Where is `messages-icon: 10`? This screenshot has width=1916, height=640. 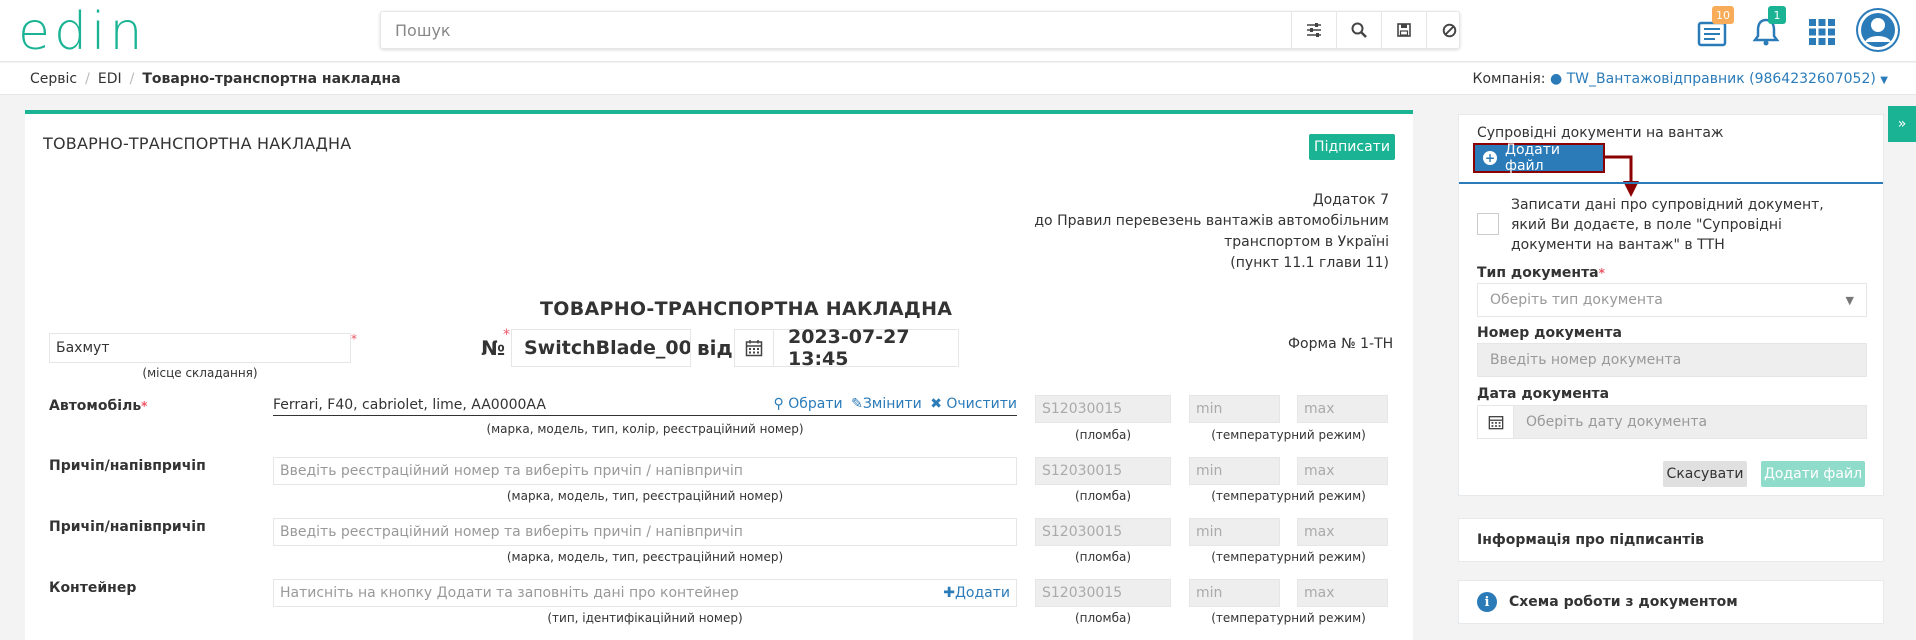 messages-icon: 10 is located at coordinates (1714, 28).